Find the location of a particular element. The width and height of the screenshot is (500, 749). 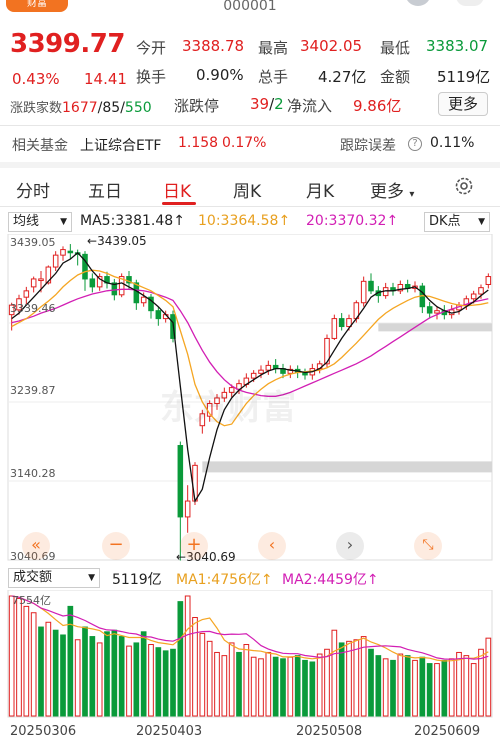

volume-axis-label: 7554亿 is located at coordinates (31, 600).